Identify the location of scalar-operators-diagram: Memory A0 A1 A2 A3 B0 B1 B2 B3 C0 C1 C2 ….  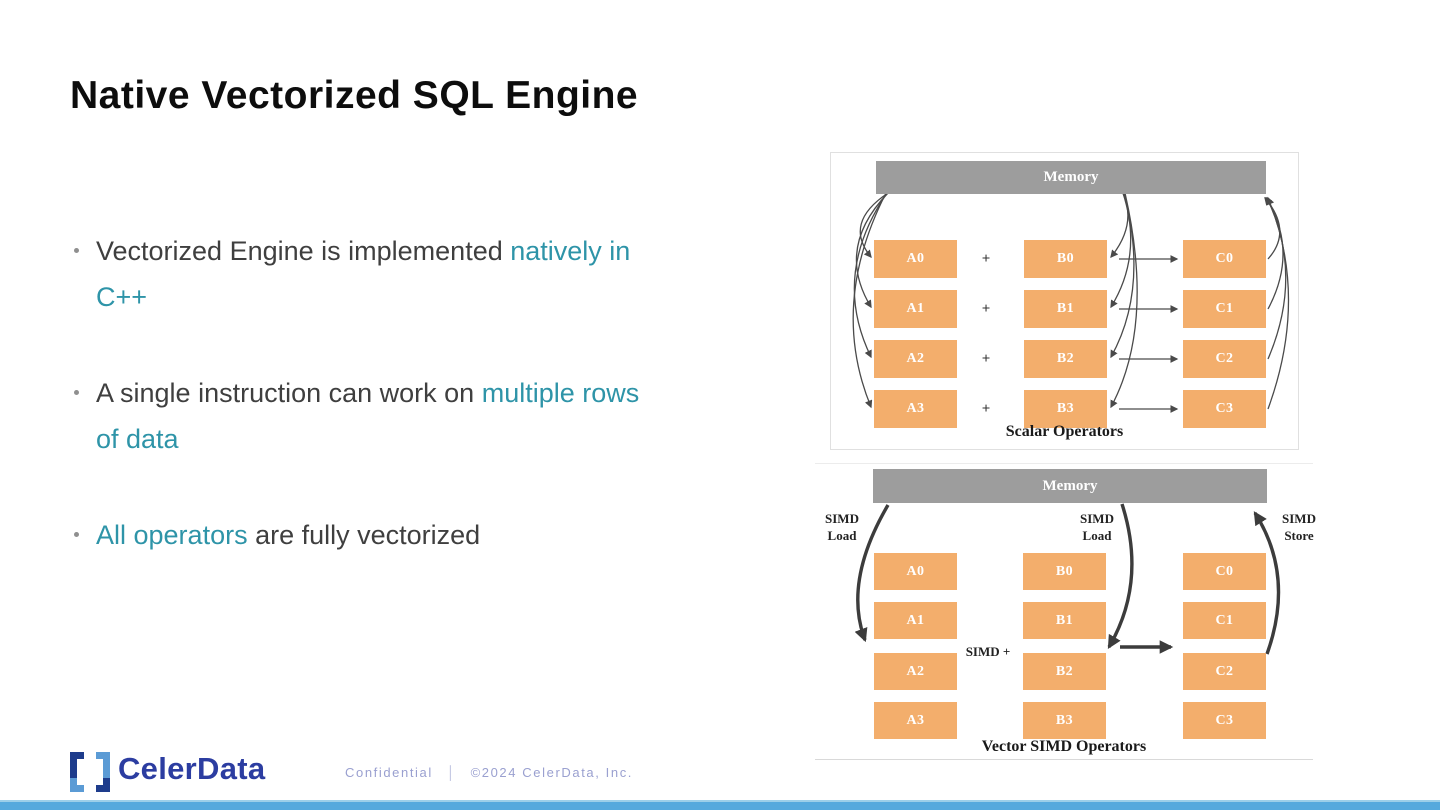
(1064, 301).